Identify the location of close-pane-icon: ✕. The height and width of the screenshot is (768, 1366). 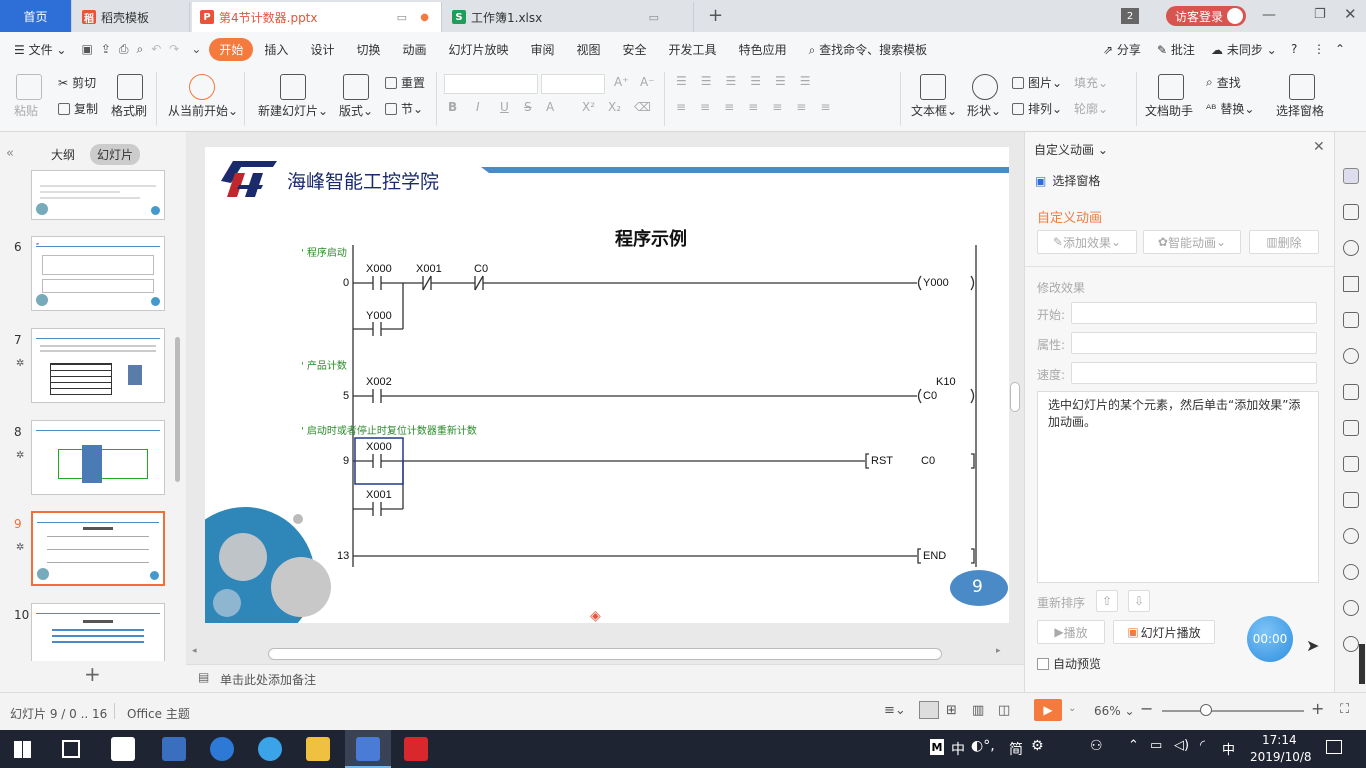
(1319, 147).